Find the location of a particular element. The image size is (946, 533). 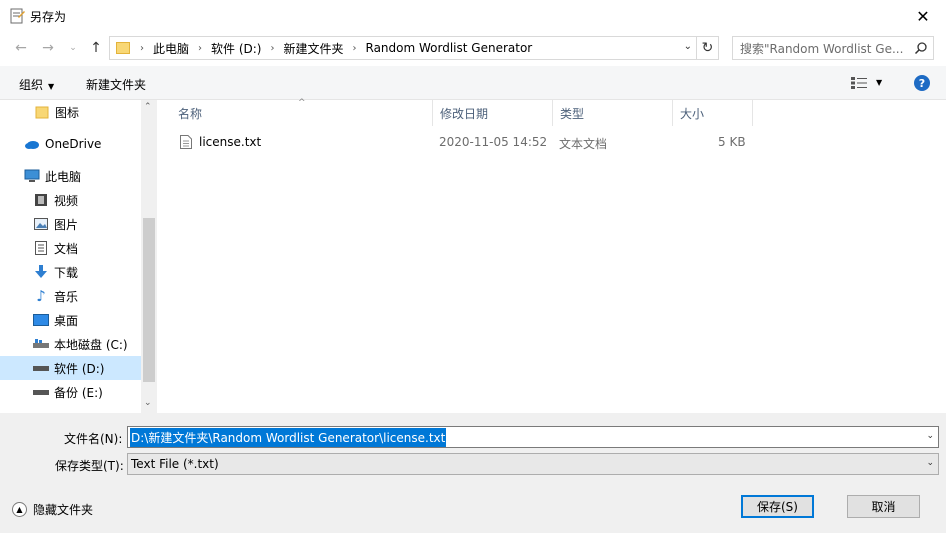

nav-item-desktop: 桌面 is located at coordinates (70, 320).